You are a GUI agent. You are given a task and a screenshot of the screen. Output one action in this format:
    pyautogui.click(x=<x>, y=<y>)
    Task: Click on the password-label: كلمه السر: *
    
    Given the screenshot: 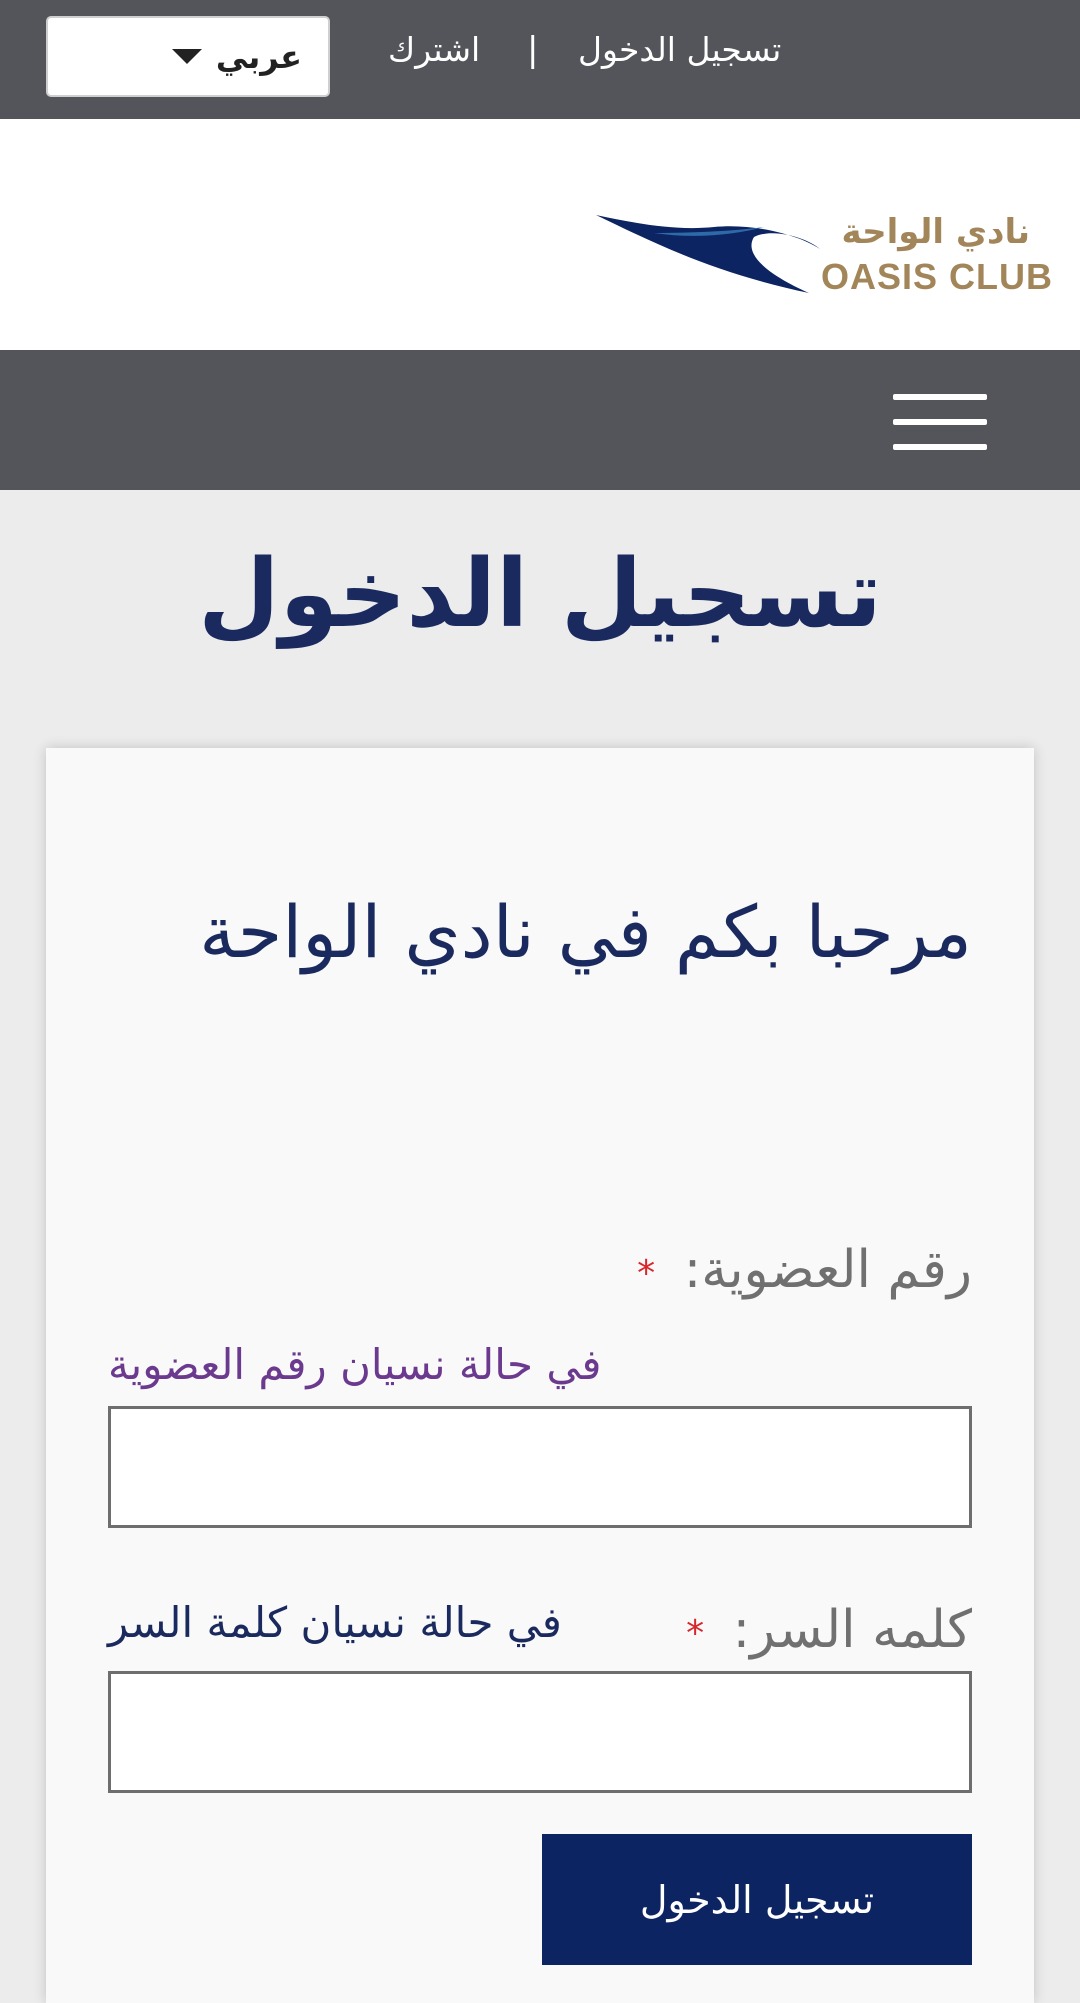 What is the action you would take?
    pyautogui.click(x=829, y=1630)
    